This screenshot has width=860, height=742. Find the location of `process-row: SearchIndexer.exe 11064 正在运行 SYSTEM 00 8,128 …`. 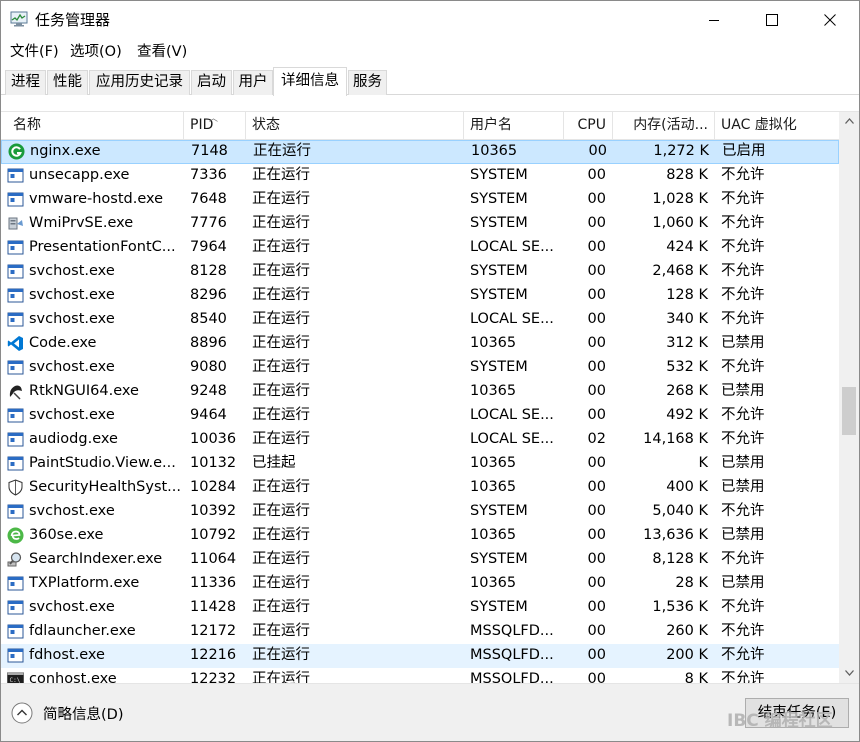

process-row: SearchIndexer.exe 11064 正在运行 SYSTEM 00 8,128 … is located at coordinates (420, 560).